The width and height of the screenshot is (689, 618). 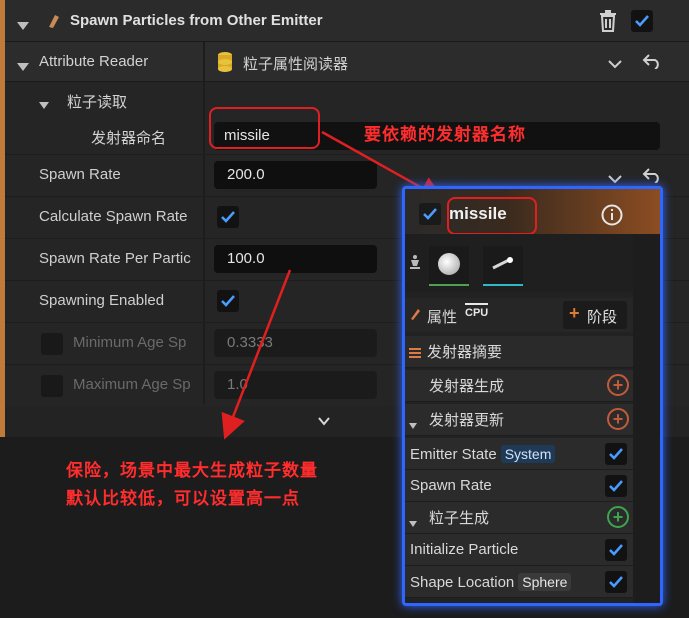 I want to click on emitter-state-label: Emitter State System, so click(x=483, y=453).